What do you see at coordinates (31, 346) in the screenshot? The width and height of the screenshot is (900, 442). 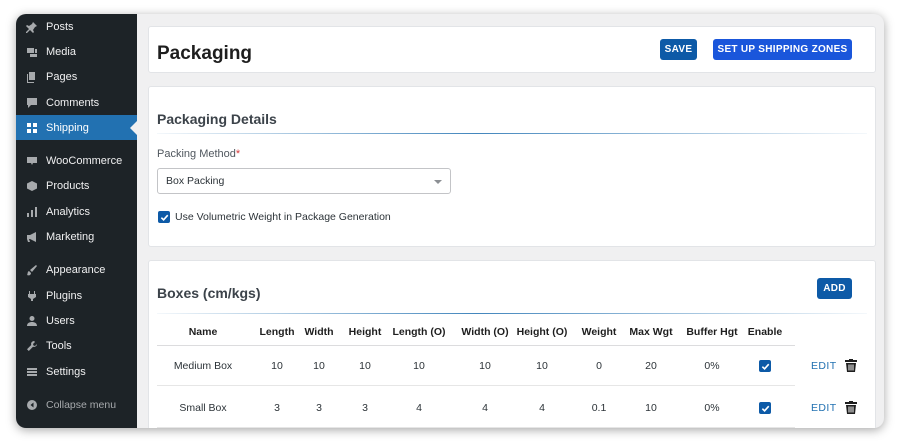 I see `wrench-icon` at bounding box center [31, 346].